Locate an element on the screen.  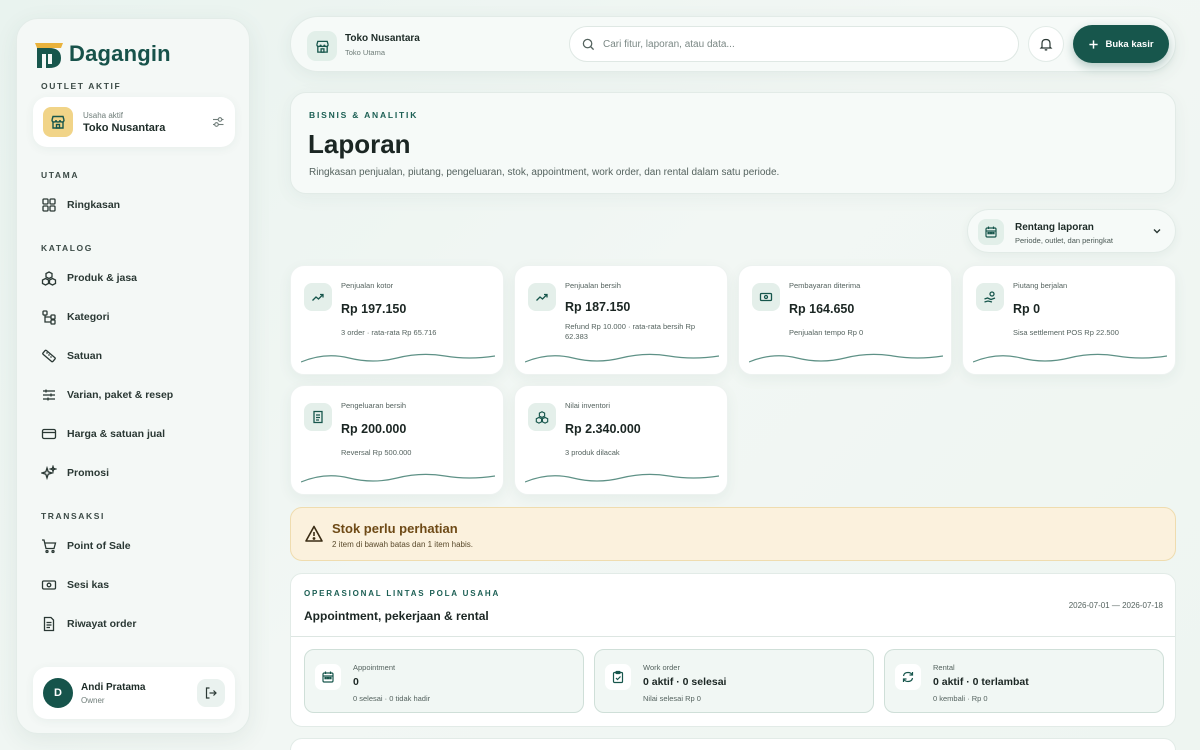
bell-icon is located at coordinates (1046, 44).